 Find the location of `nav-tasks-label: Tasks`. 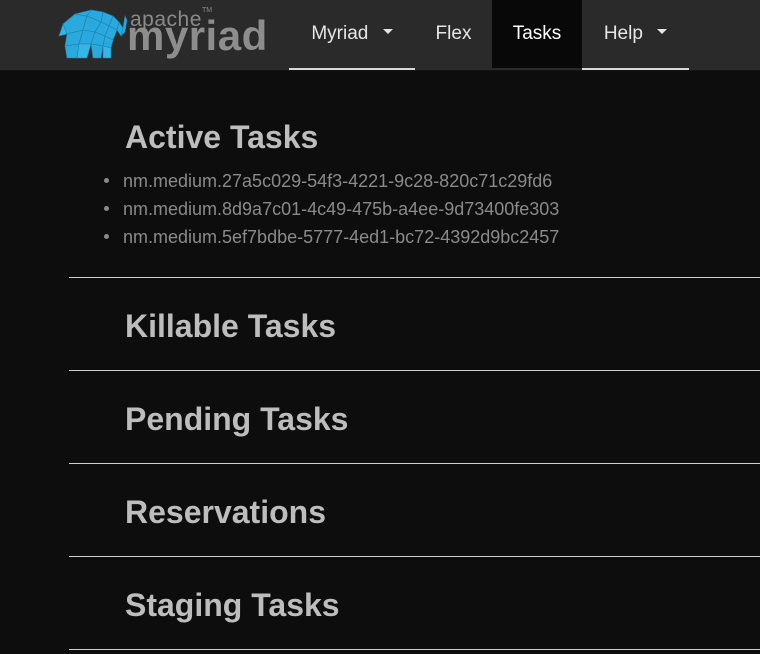

nav-tasks-label: Tasks is located at coordinates (537, 33).